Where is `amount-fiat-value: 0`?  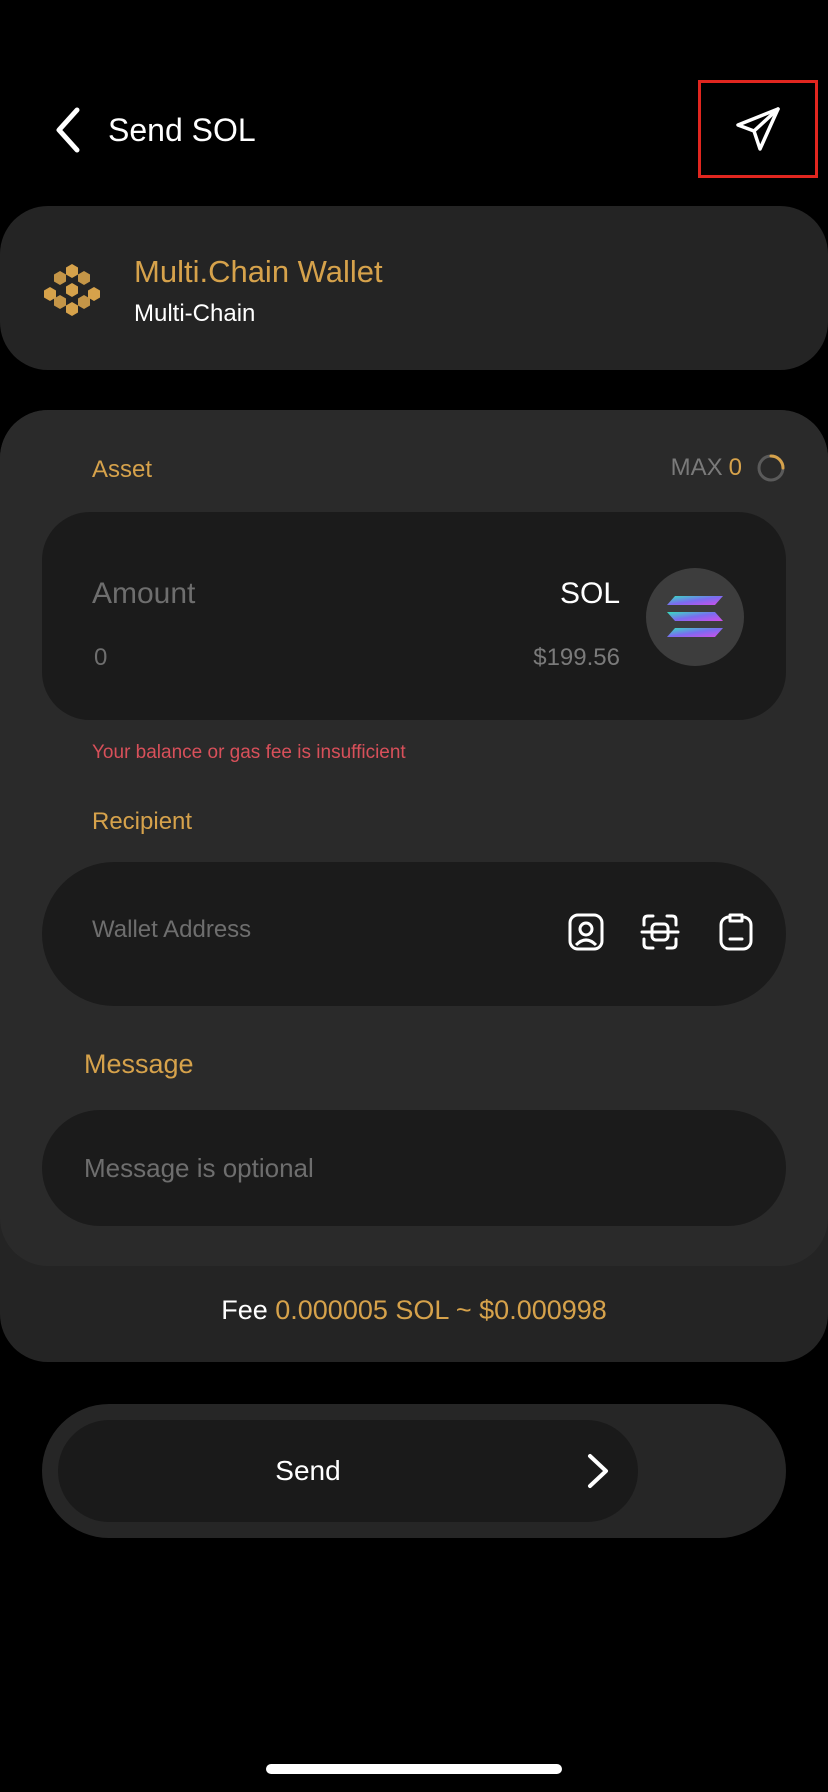
amount-fiat-value: 0 is located at coordinates (101, 657).